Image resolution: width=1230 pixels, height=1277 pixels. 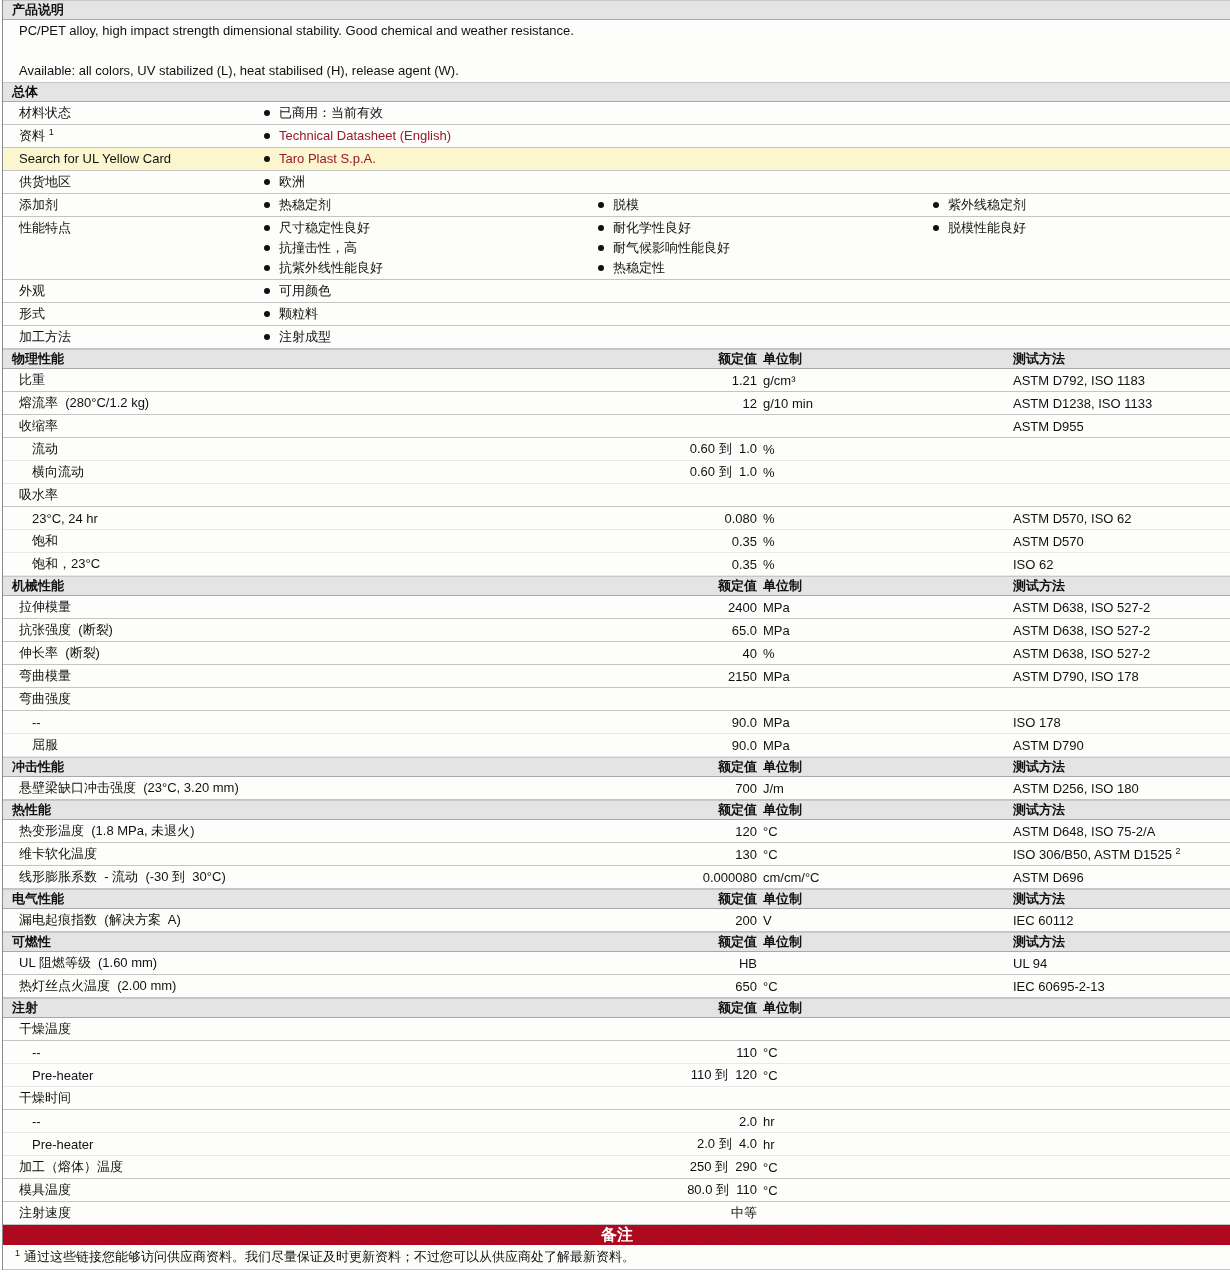 I want to click on property-label: 横向流动, so click(x=58, y=472).